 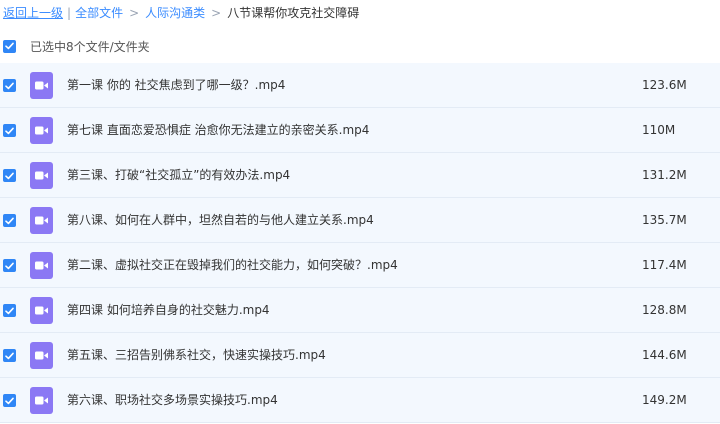 What do you see at coordinates (232, 265) in the screenshot?
I see `file-name: 第二课、虚拟社交正在毁掉我们的社交能力，如何突破？.mp4` at bounding box center [232, 265].